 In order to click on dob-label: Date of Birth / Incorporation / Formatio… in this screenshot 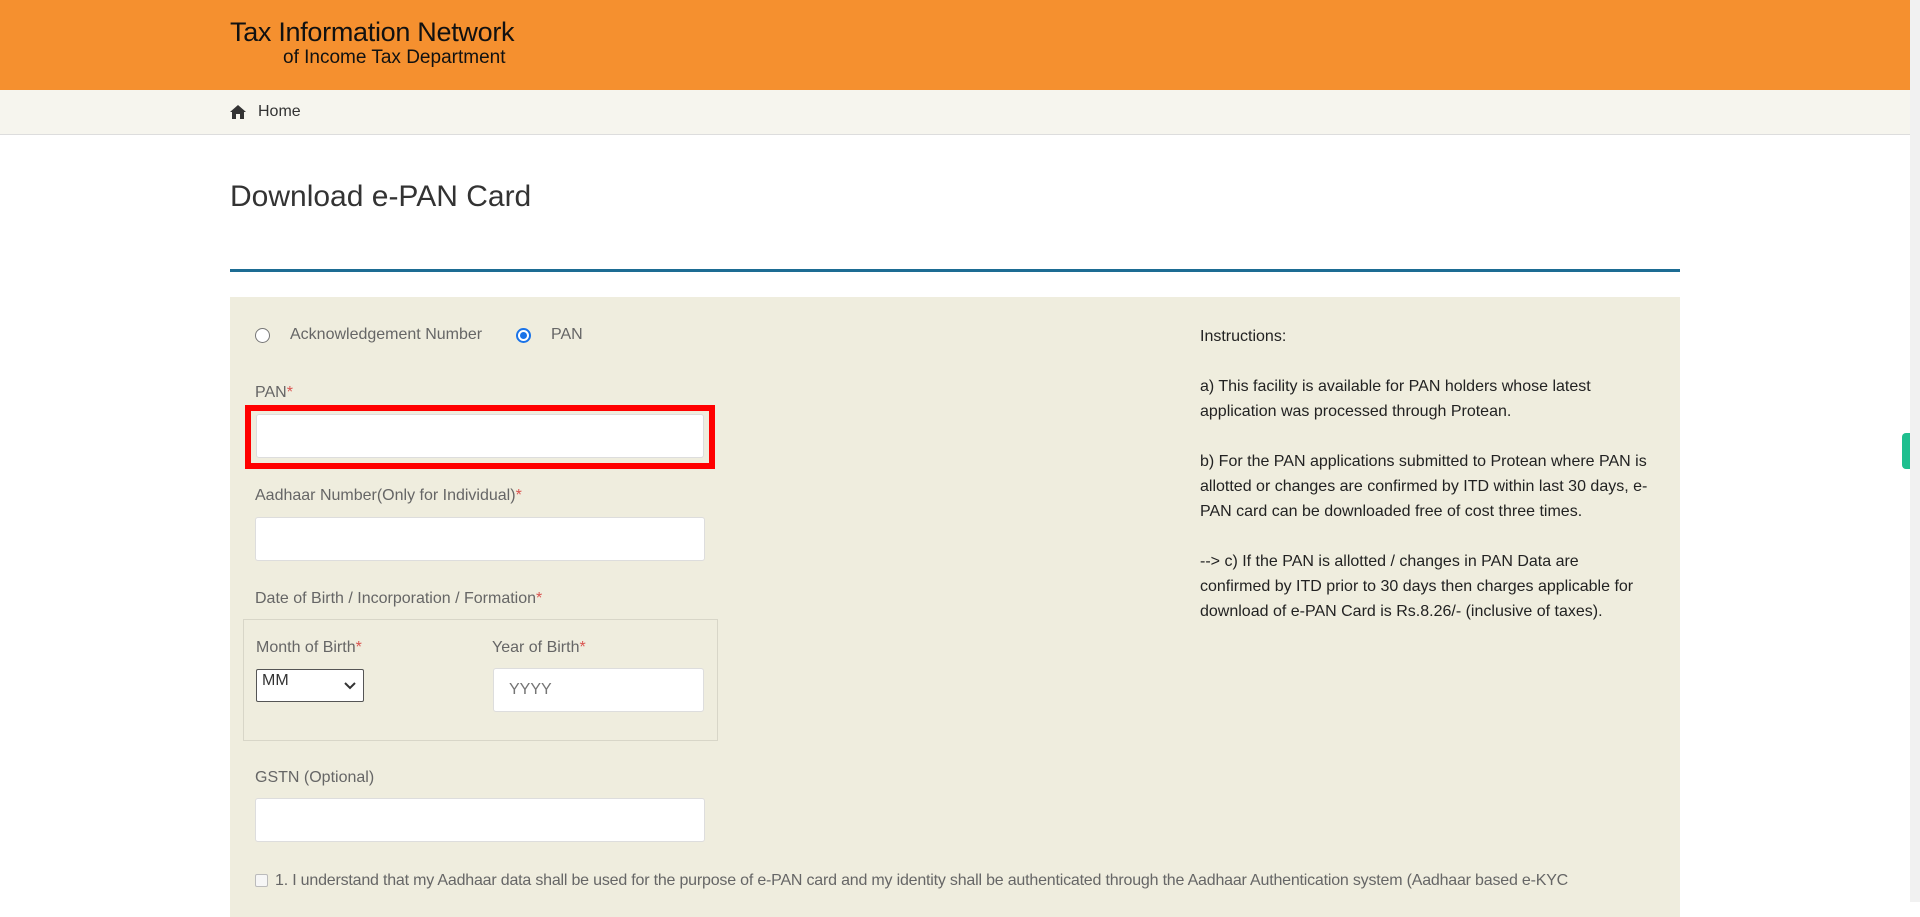, I will do `click(399, 598)`.